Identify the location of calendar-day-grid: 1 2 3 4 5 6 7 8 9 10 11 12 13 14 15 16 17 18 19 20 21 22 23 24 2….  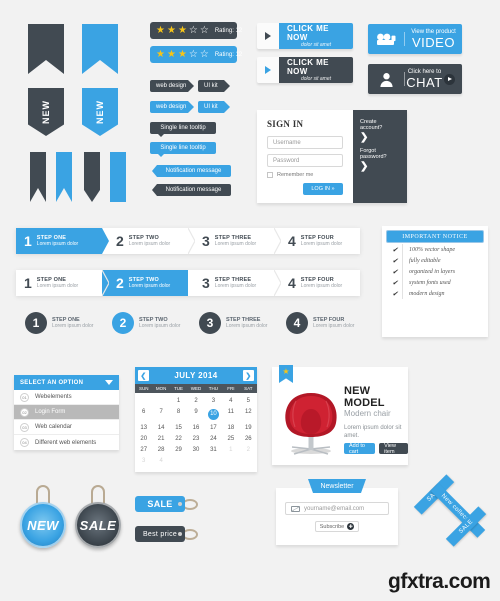
(196, 430).